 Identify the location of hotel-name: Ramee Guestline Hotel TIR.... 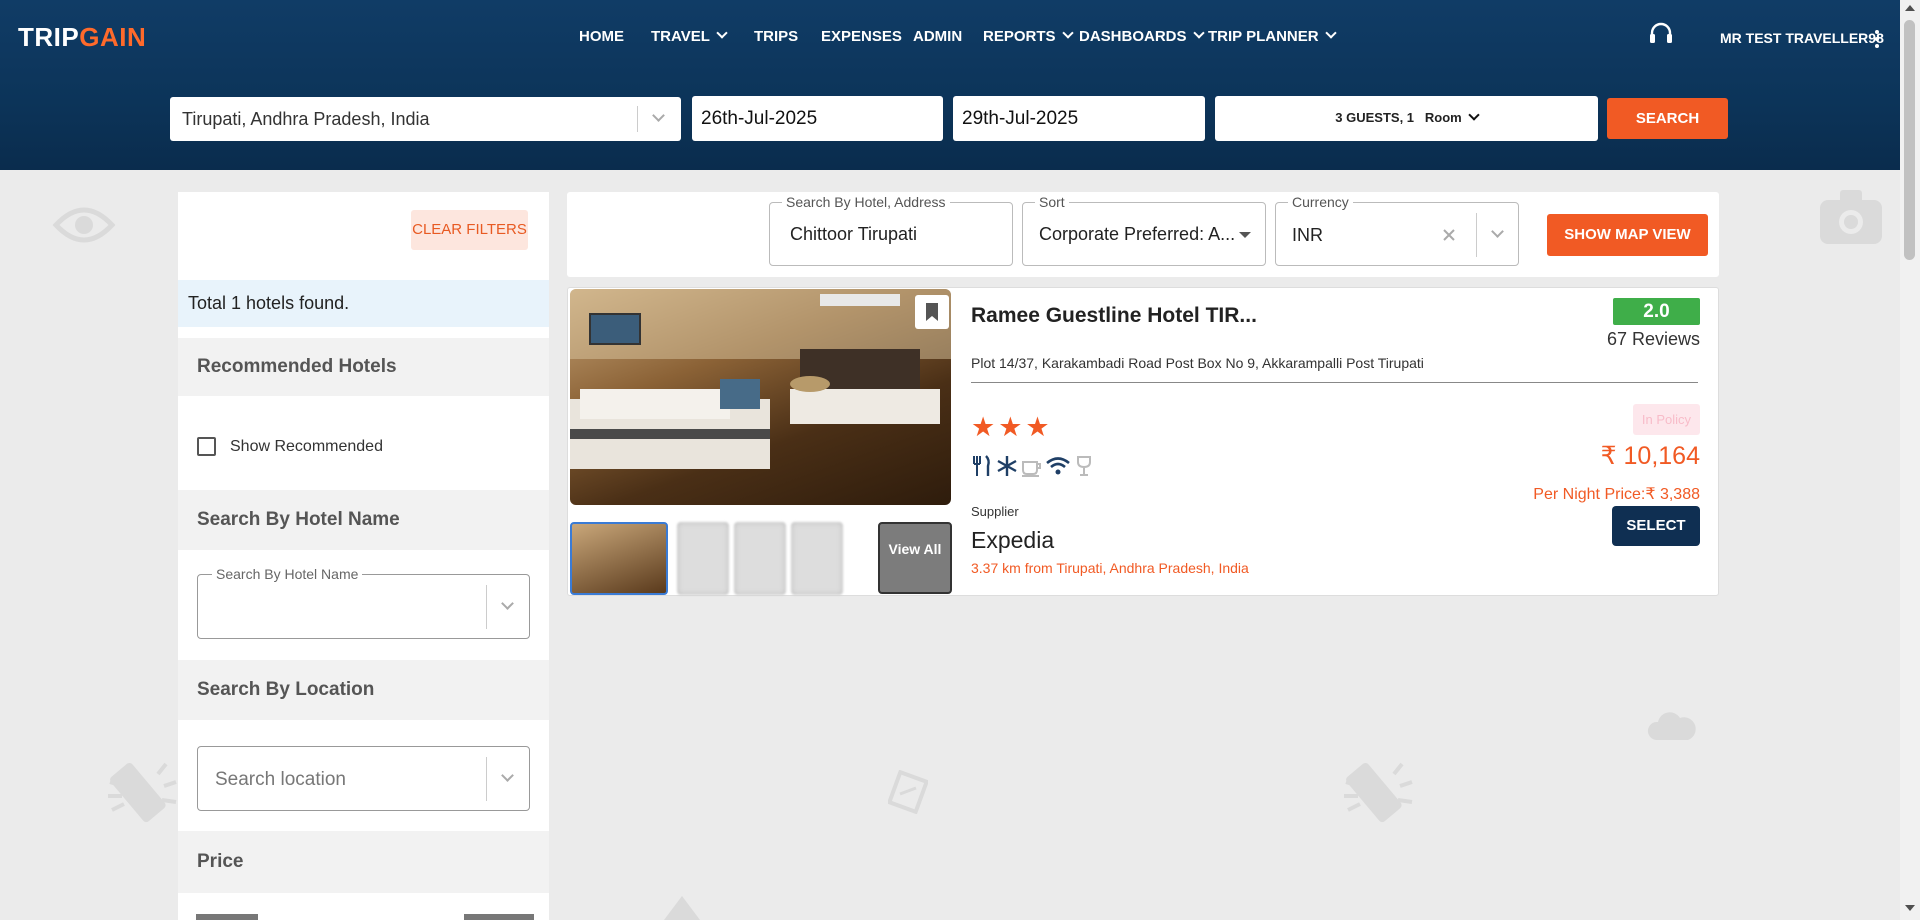
(1114, 316).